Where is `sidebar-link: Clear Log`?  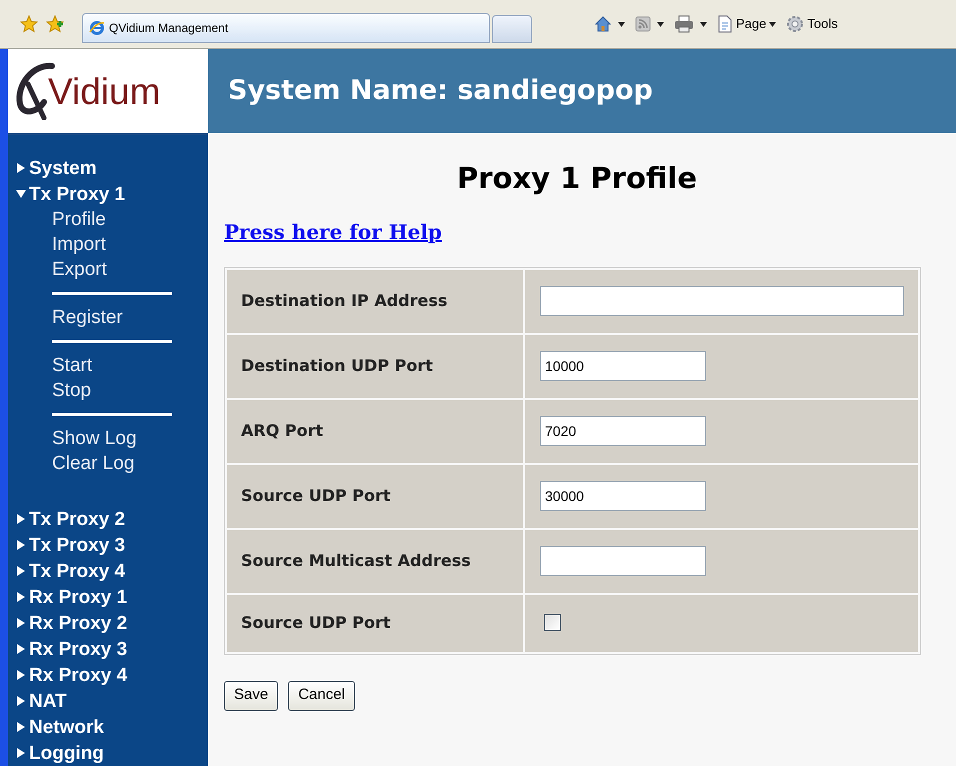
sidebar-link: Clear Log is located at coordinates (130, 463).